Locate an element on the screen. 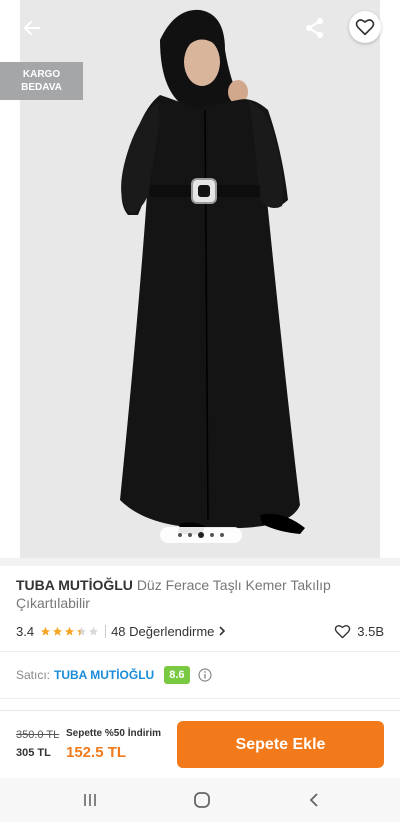 The image size is (400, 822). back-chevron-icon is located at coordinates (313, 800).